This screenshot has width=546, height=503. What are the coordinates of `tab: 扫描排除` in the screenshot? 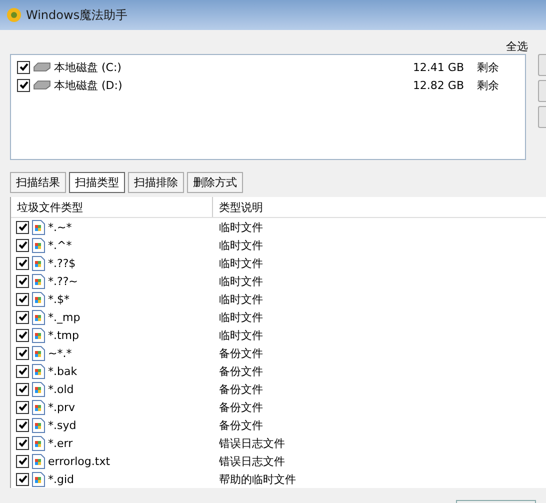 It's located at (156, 182).